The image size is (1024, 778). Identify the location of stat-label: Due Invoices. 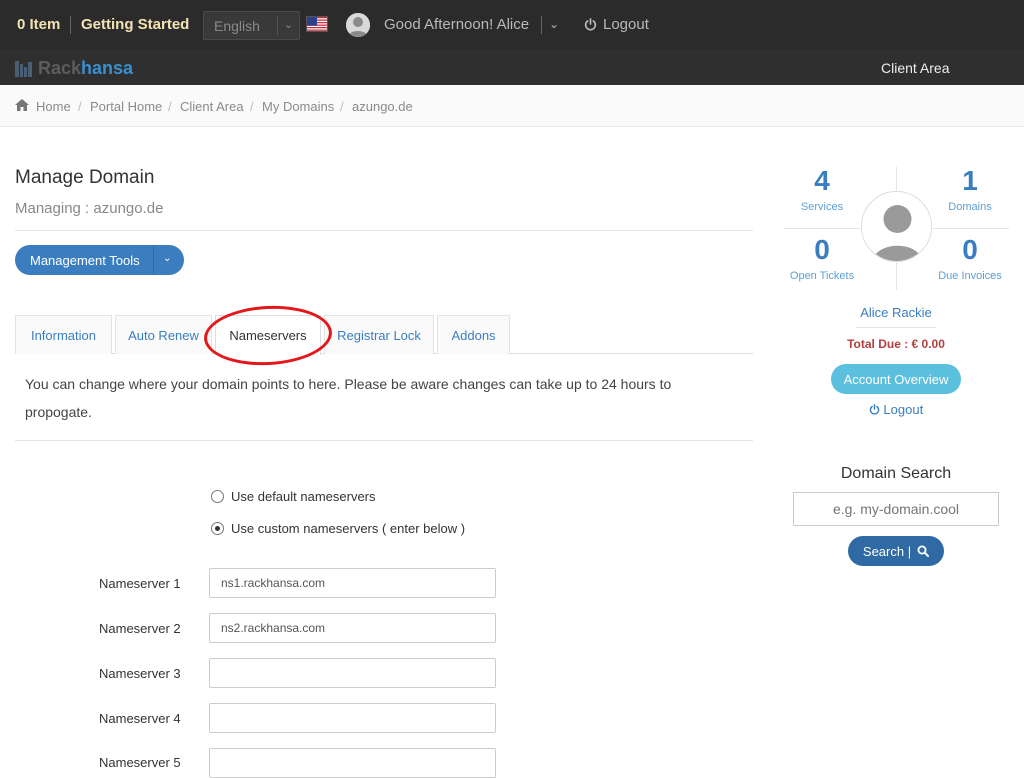
(970, 276).